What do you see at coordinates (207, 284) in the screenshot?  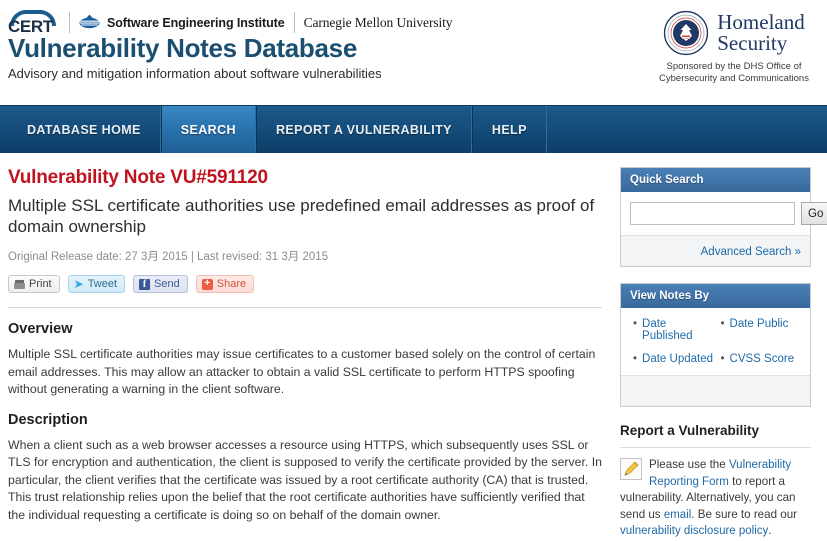 I see `plus-share-icon: +` at bounding box center [207, 284].